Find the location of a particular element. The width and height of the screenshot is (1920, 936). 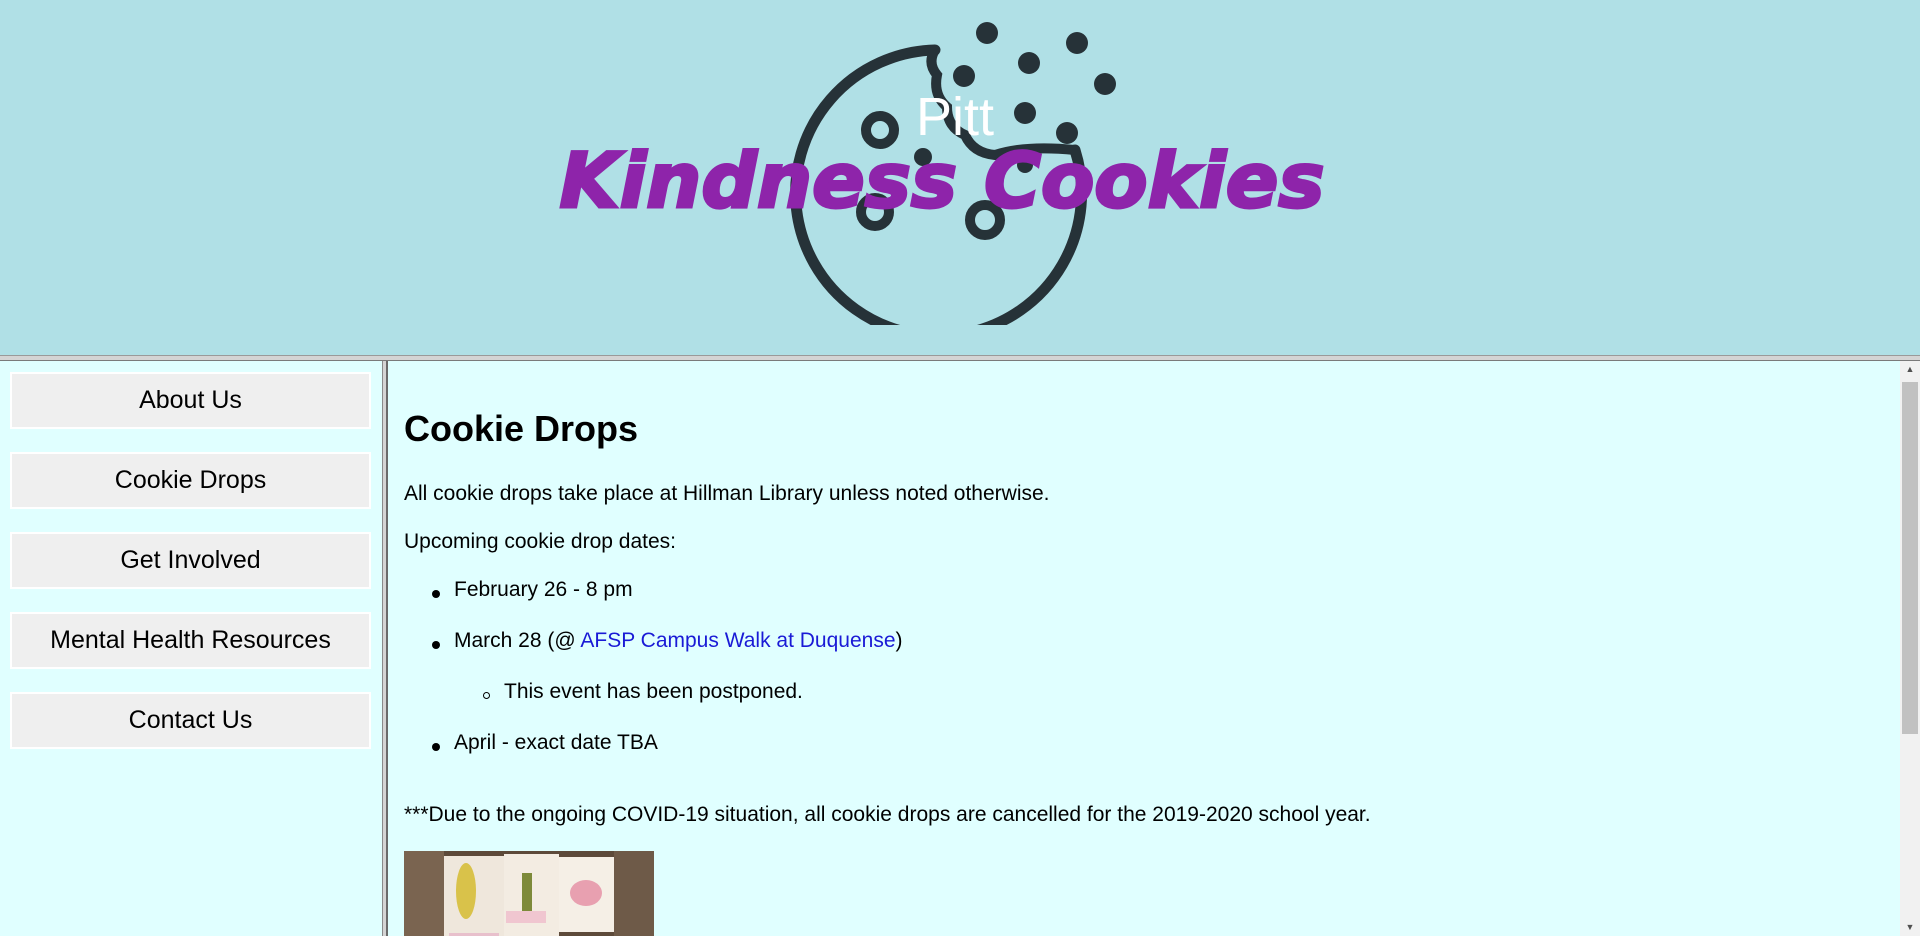

sidebar-item-about-us: About Us is located at coordinates (190, 400).